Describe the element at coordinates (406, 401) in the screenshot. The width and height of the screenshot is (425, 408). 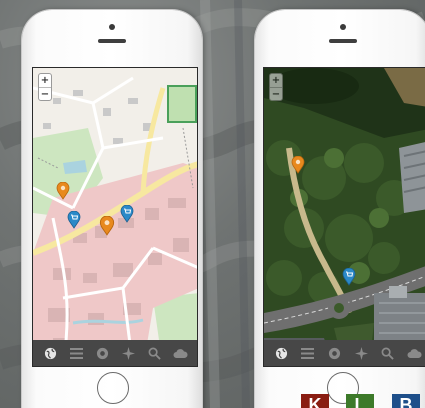
I see `badge-b: B` at that location.